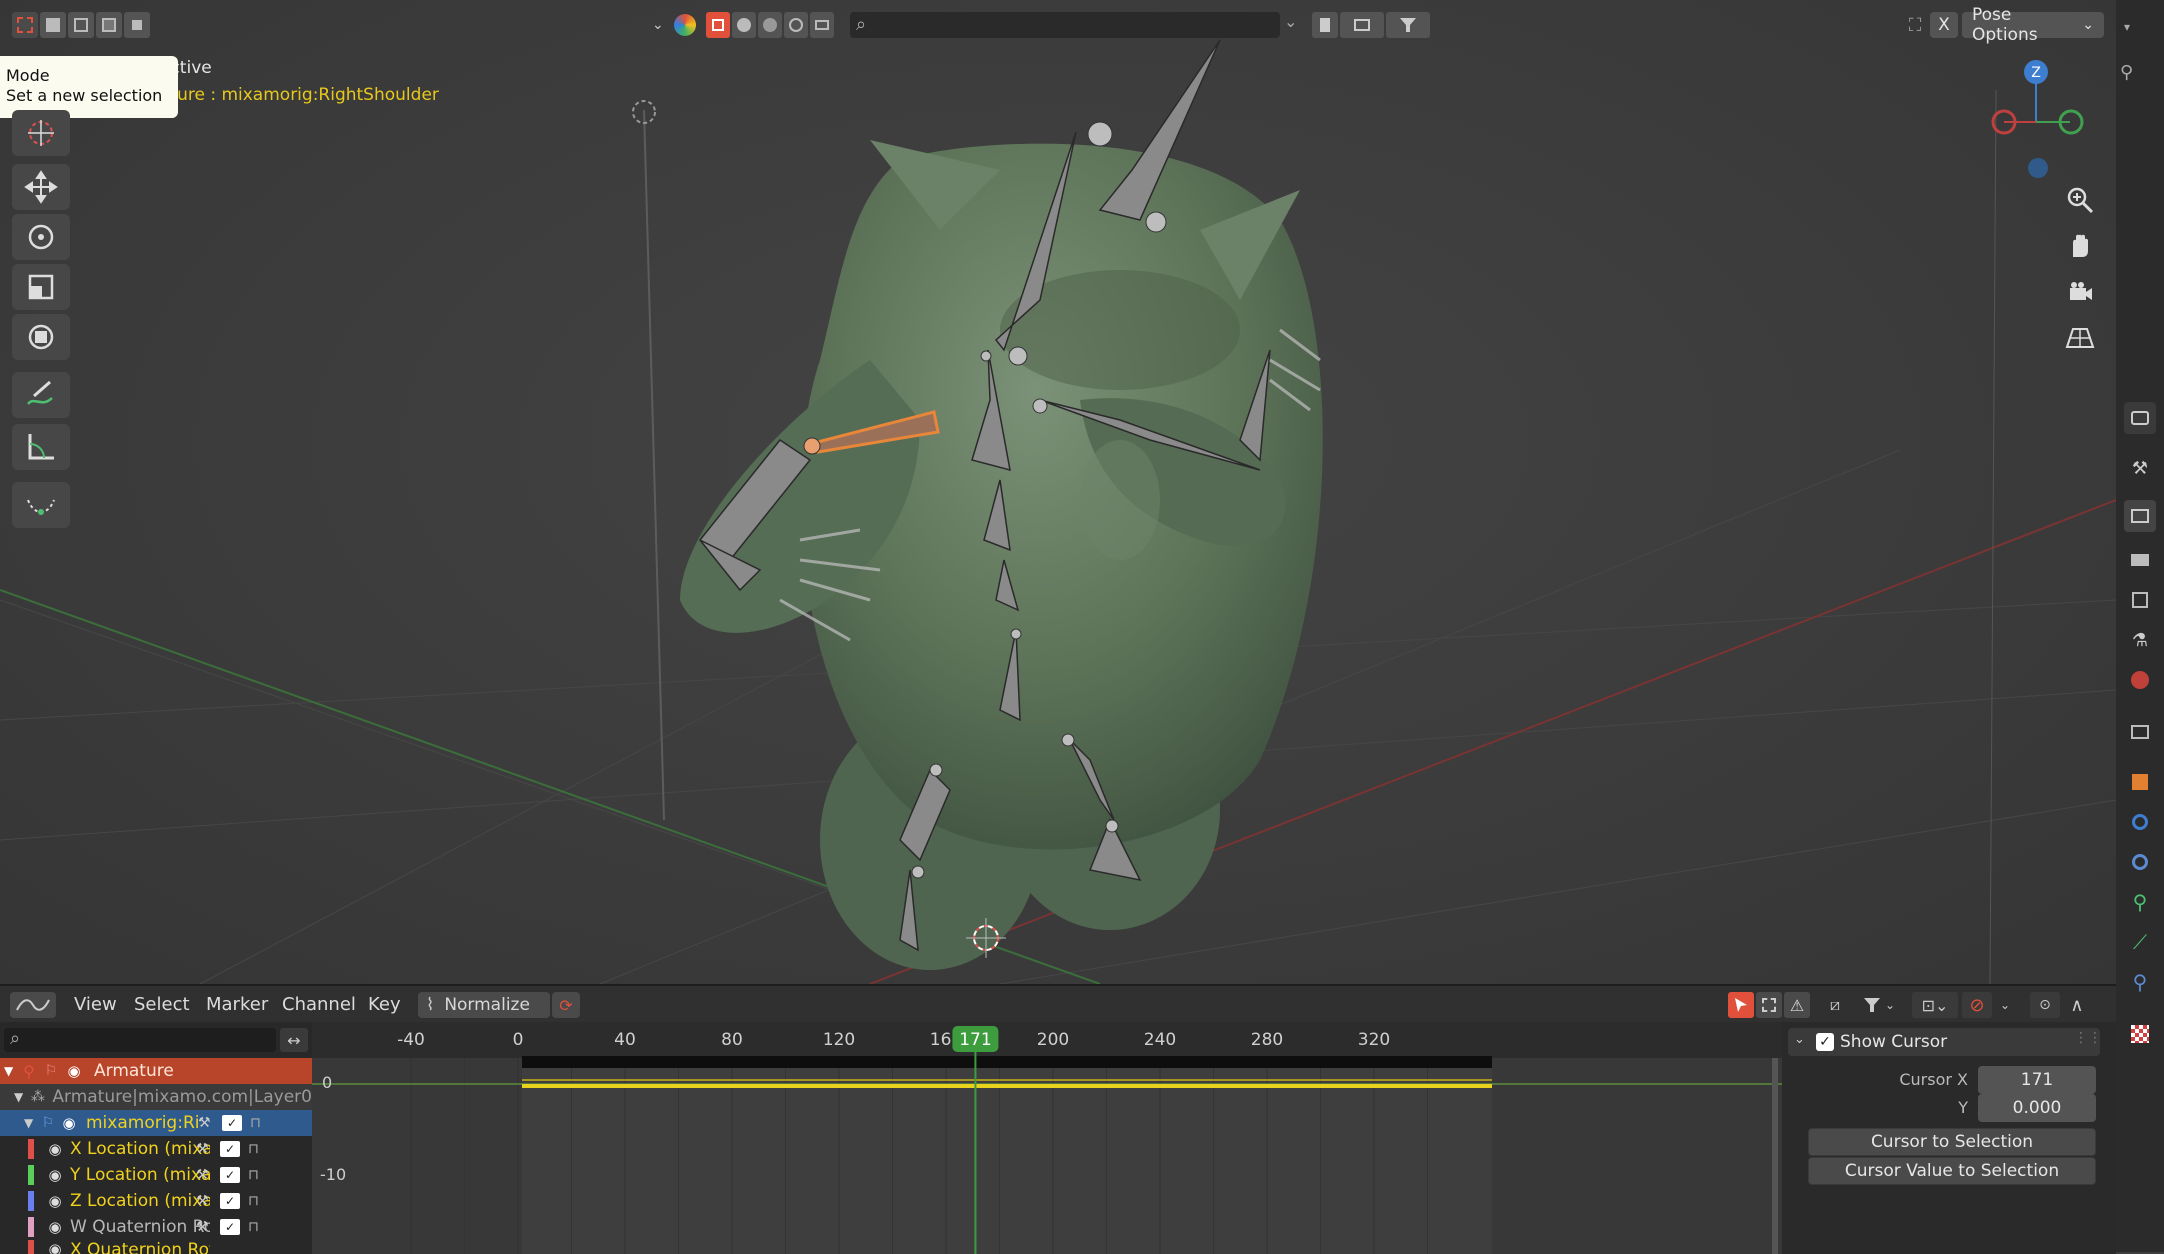 The height and width of the screenshot is (1254, 2164). What do you see at coordinates (718, 25) in the screenshot?
I see `pose-mode-icon` at bounding box center [718, 25].